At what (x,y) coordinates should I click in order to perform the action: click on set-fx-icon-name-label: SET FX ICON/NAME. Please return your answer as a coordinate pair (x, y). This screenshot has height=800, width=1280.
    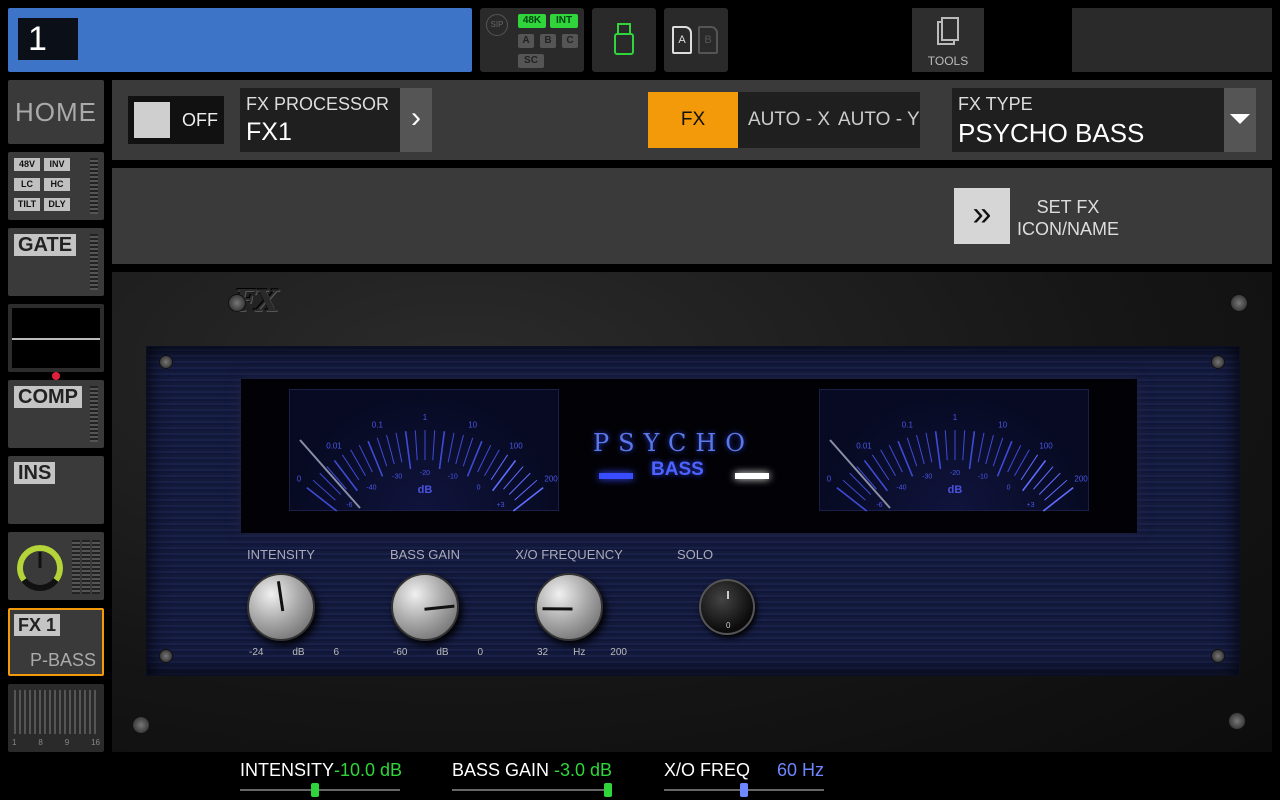
    Looking at the image, I should click on (1068, 218).